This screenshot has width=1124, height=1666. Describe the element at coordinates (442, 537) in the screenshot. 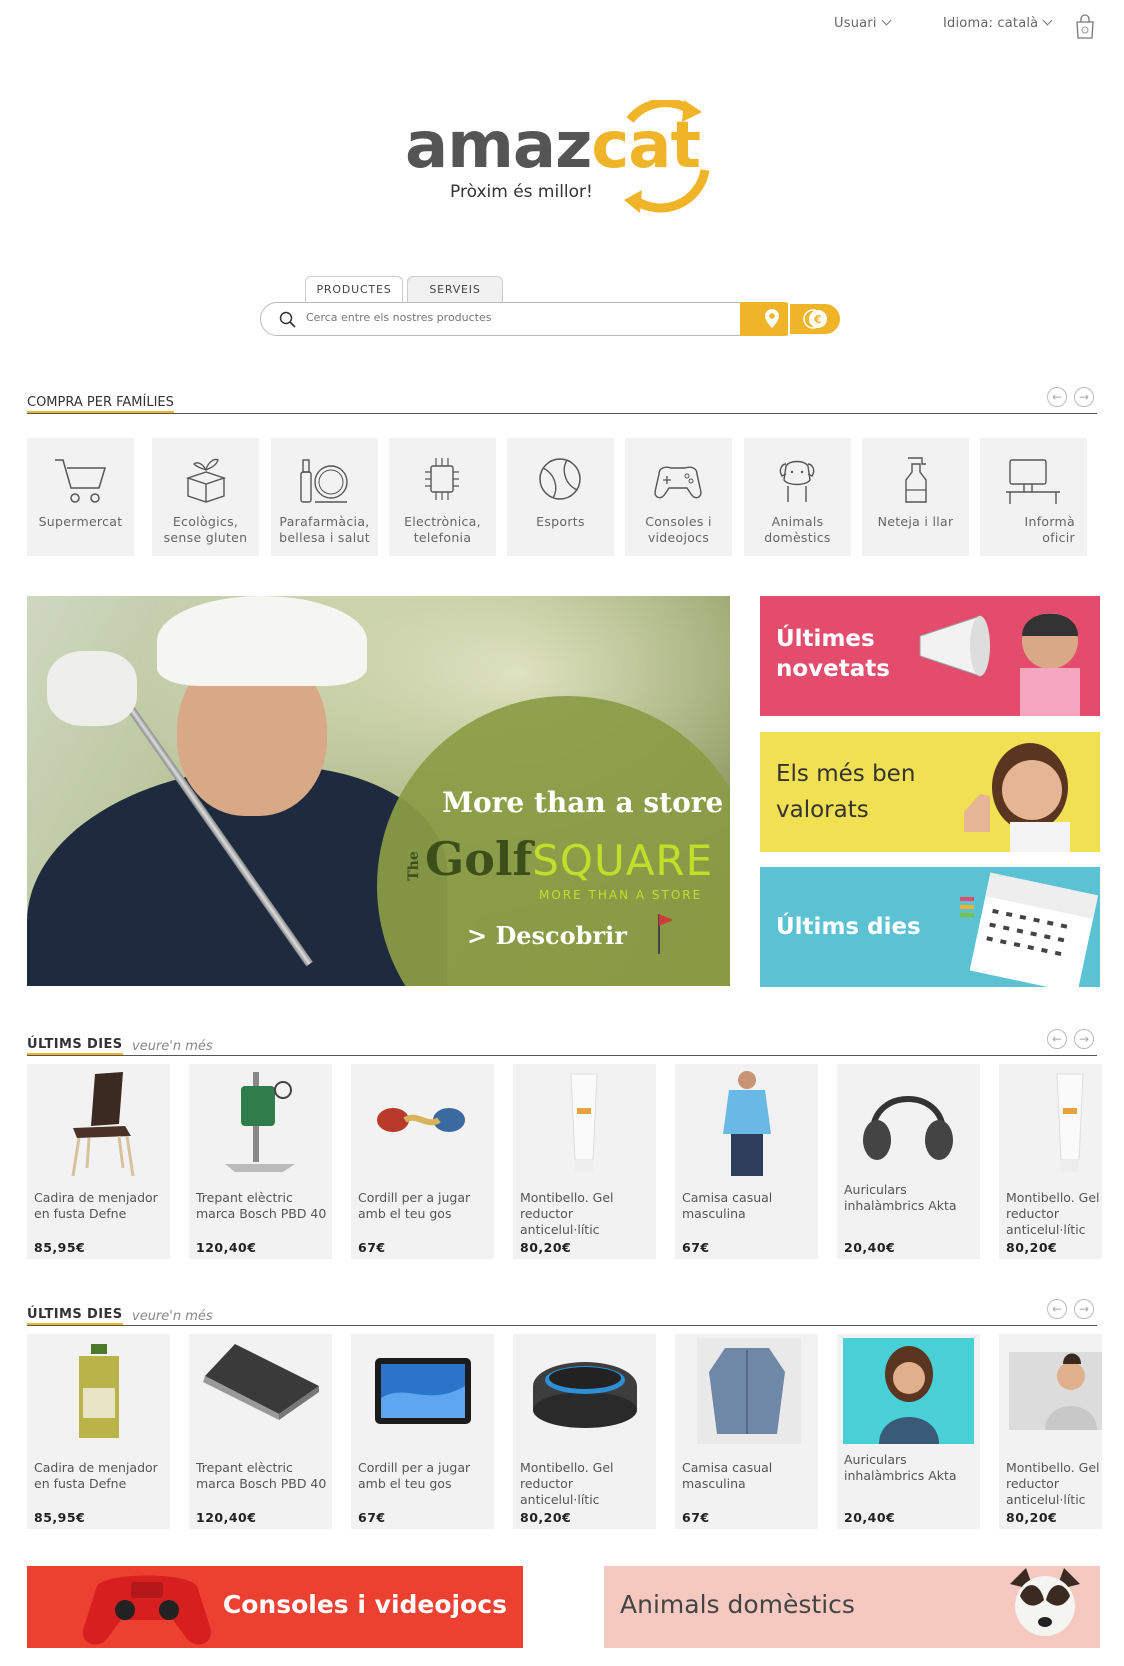

I see `family-label-2: telefonia` at that location.